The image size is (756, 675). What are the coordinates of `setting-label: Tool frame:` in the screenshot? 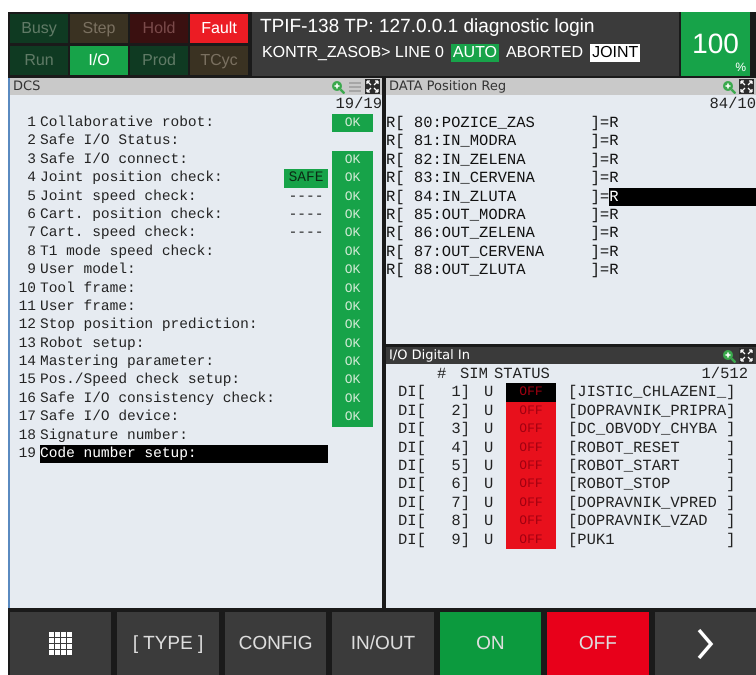 It's located at (160, 289).